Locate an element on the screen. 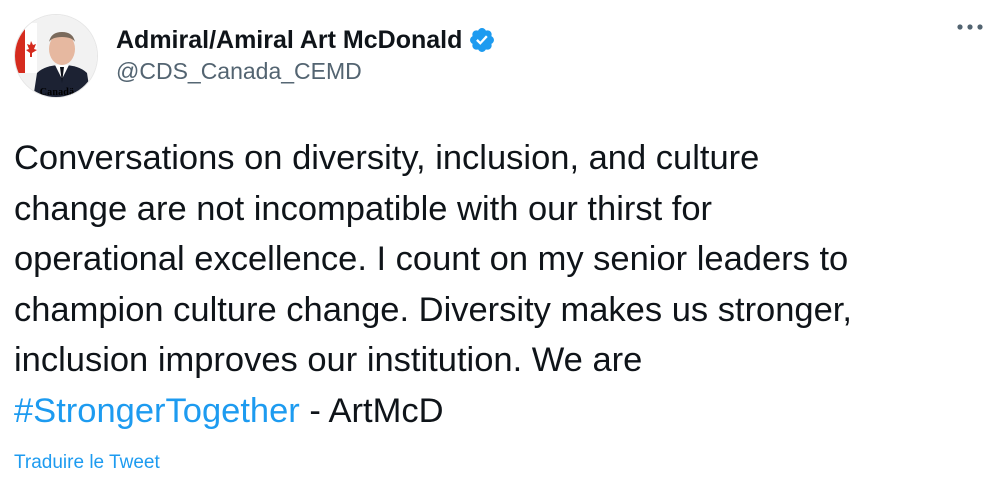 The height and width of the screenshot is (492, 1004). hashtag-link: #StrongerTogether is located at coordinates (157, 411).